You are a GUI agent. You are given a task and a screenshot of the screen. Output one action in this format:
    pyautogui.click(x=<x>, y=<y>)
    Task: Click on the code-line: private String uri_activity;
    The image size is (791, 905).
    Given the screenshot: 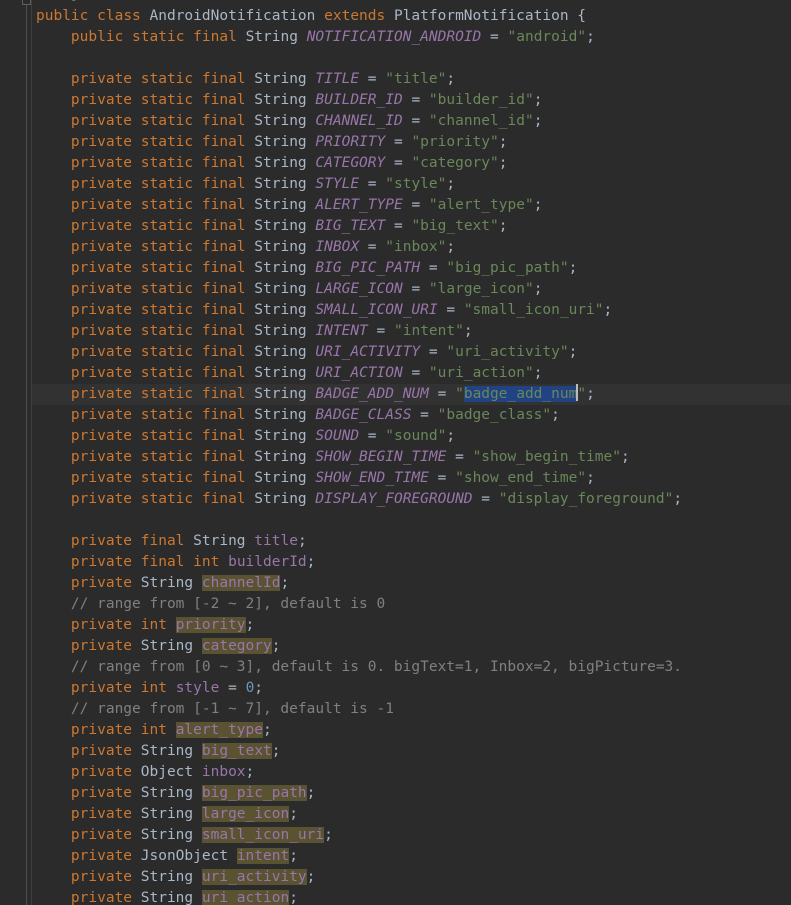 What is the action you would take?
    pyautogui.click(x=395, y=877)
    